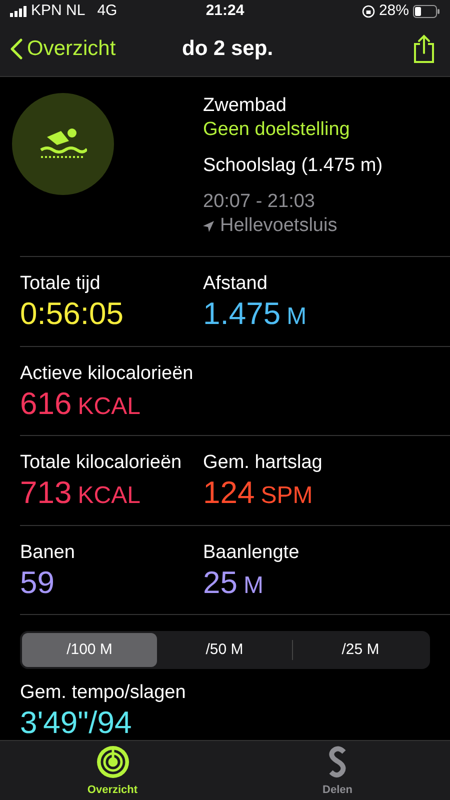 Image resolution: width=450 pixels, height=800 pixels. Describe the element at coordinates (225, 10) in the screenshot. I see `clock: 21:24` at that location.